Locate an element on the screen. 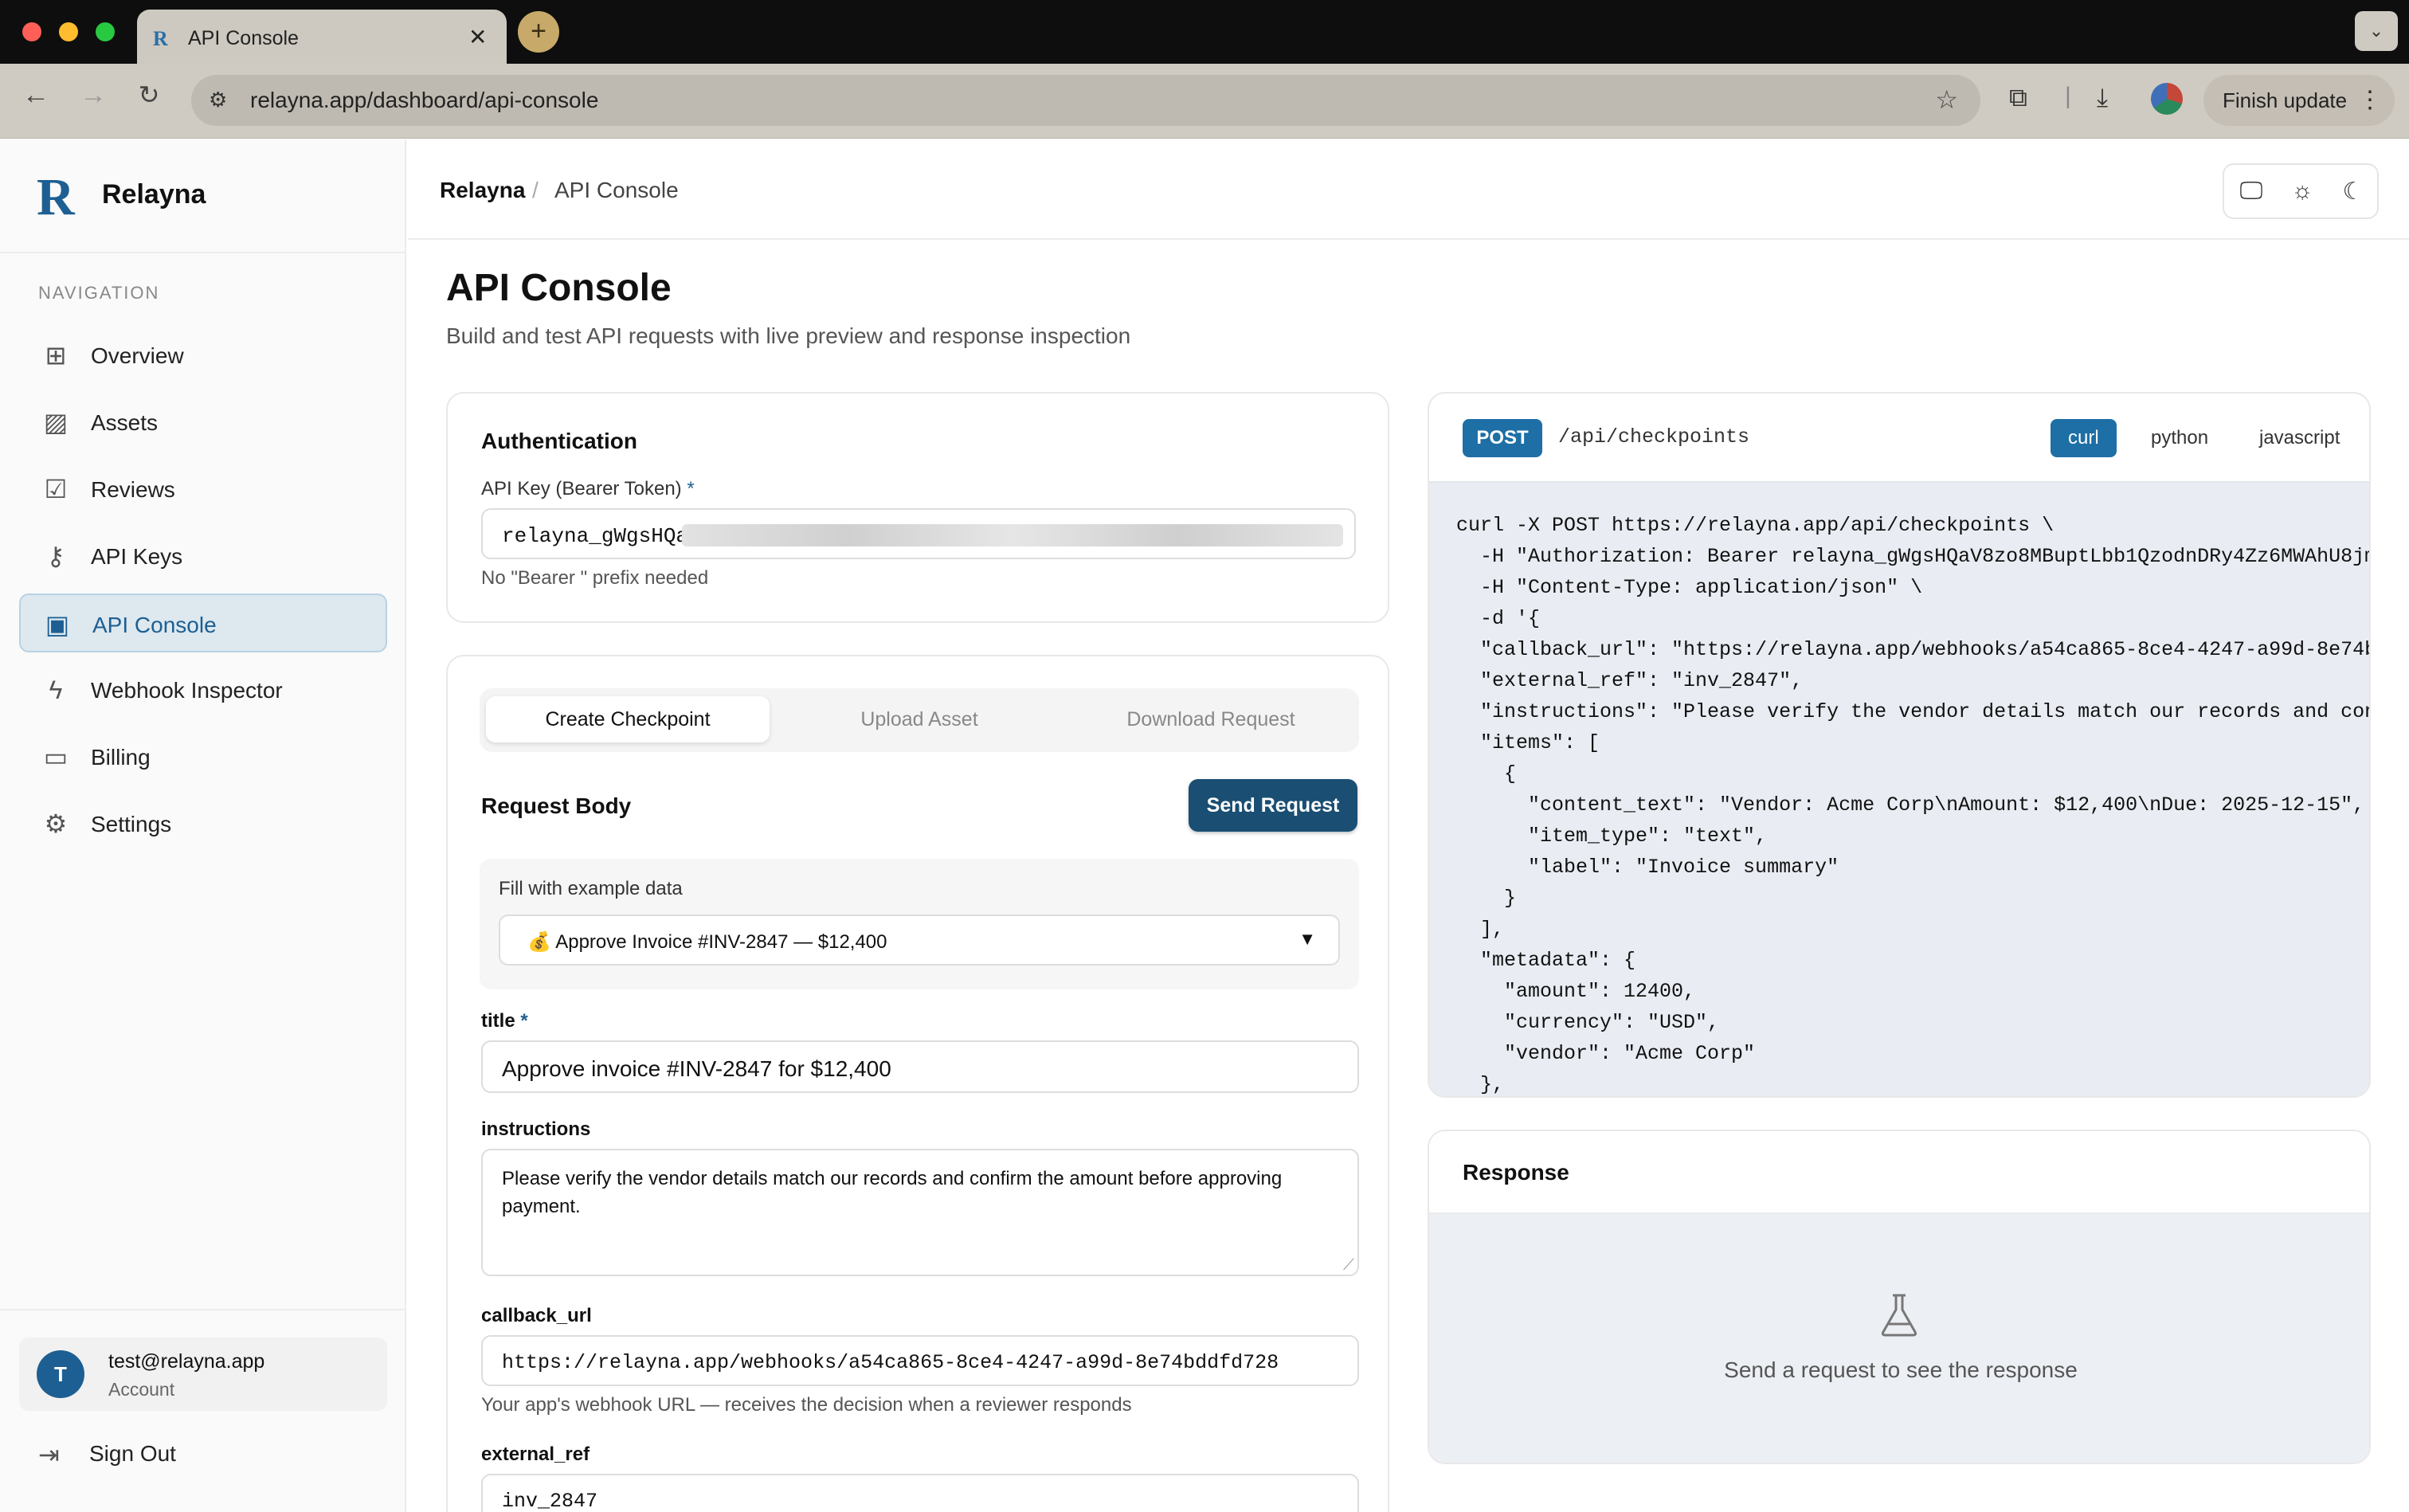 Image resolution: width=2409 pixels, height=1512 pixels. sidebar-item-label: Overview is located at coordinates (137, 356).